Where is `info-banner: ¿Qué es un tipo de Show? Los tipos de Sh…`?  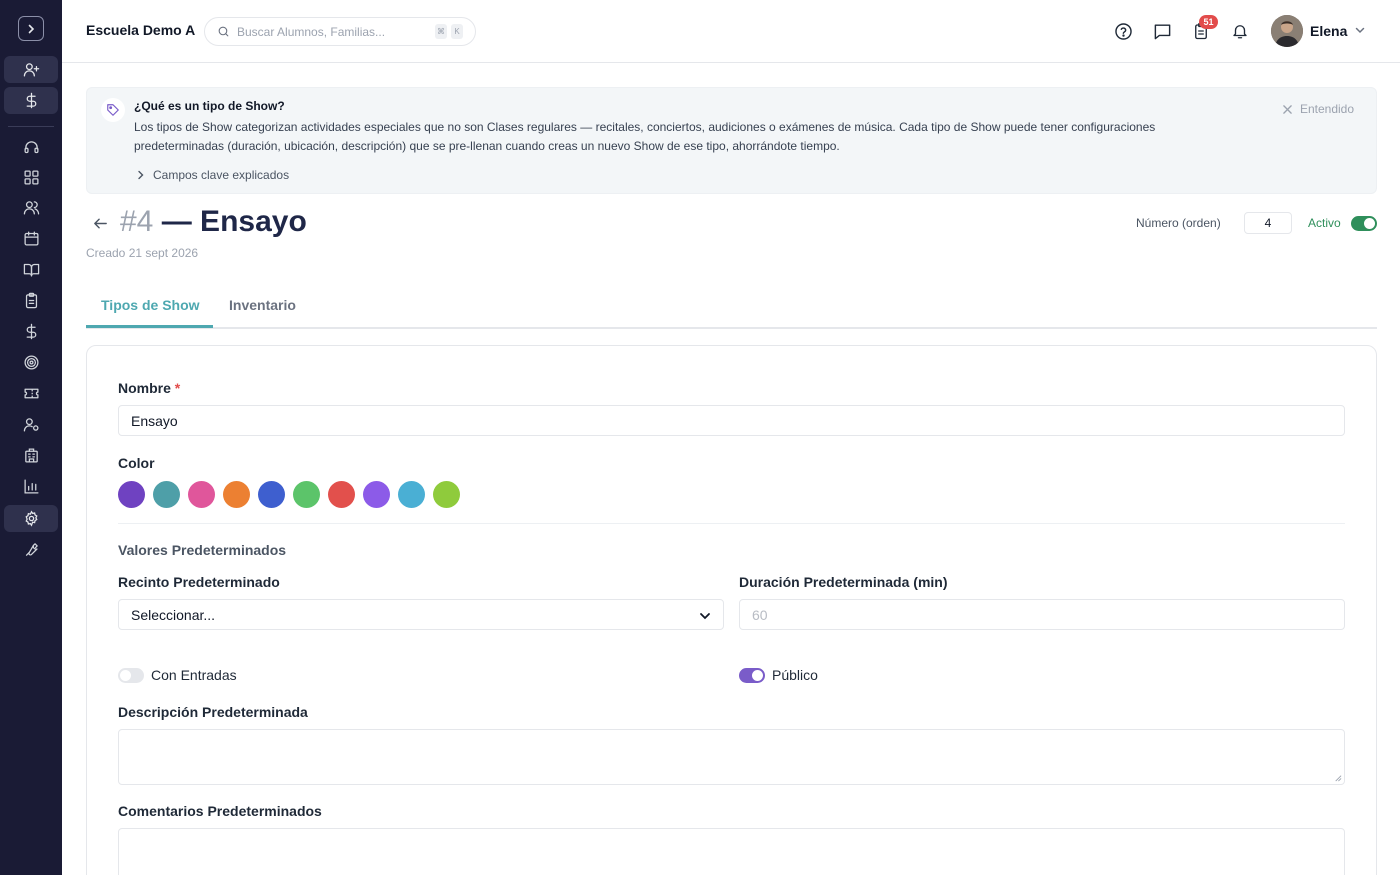 info-banner: ¿Qué es un tipo de Show? Los tipos de Sh… is located at coordinates (731, 140).